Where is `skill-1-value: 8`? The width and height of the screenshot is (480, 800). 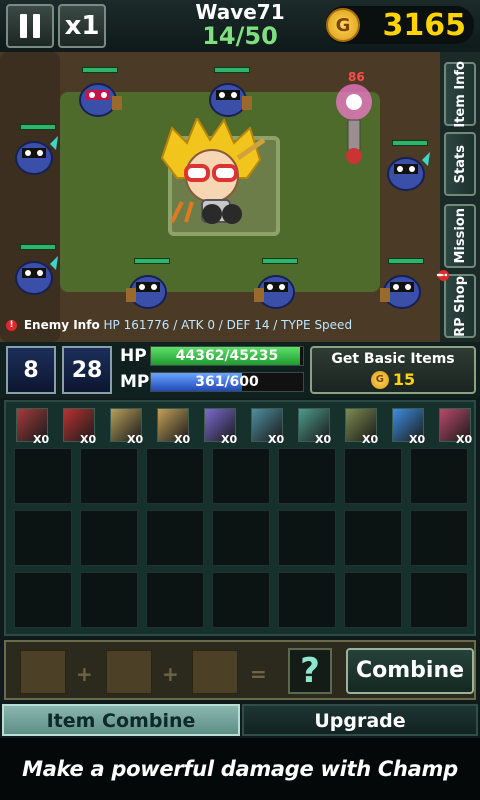
skill-1-value: 8 is located at coordinates (31, 370).